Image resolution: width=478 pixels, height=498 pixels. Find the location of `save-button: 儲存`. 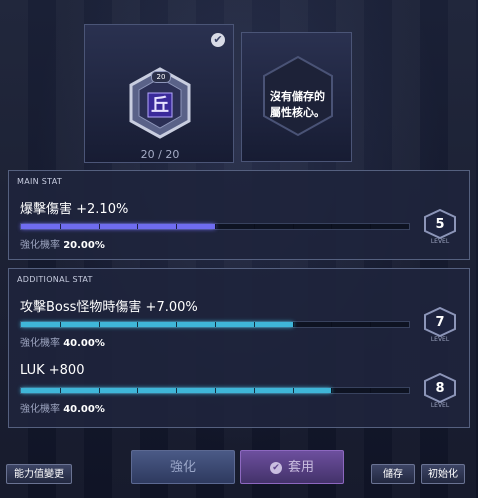

save-button: 儲存 is located at coordinates (393, 474).